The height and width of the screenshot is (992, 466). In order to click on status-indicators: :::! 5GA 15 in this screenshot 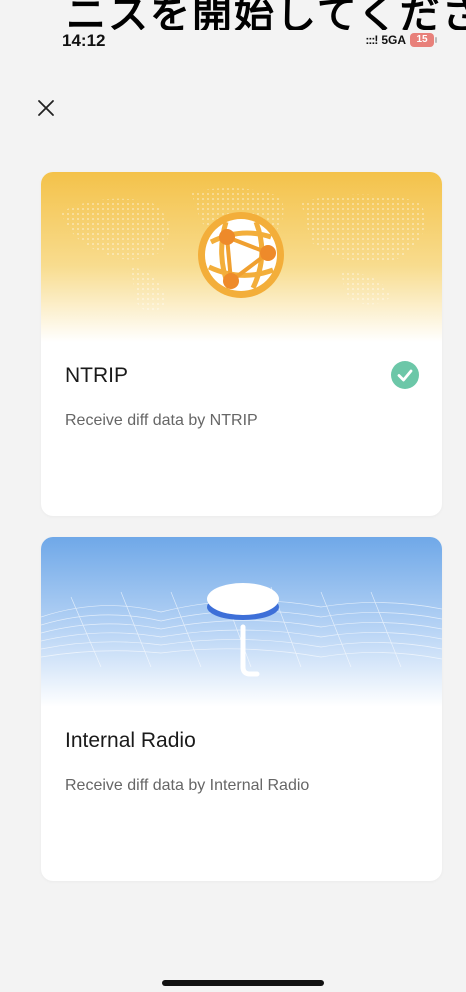, I will do `click(401, 40)`.